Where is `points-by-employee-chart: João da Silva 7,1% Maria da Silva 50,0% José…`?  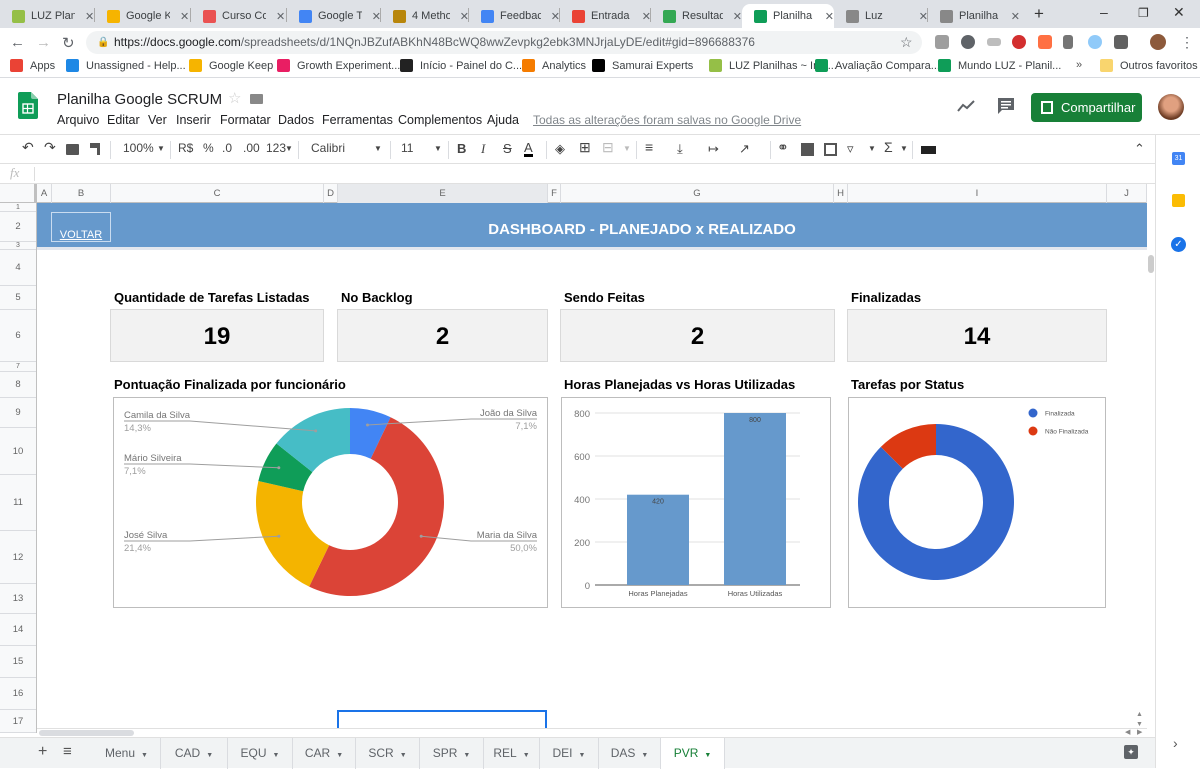
points-by-employee-chart: João da Silva 7,1% Maria da Silva 50,0% José… is located at coordinates (330, 502).